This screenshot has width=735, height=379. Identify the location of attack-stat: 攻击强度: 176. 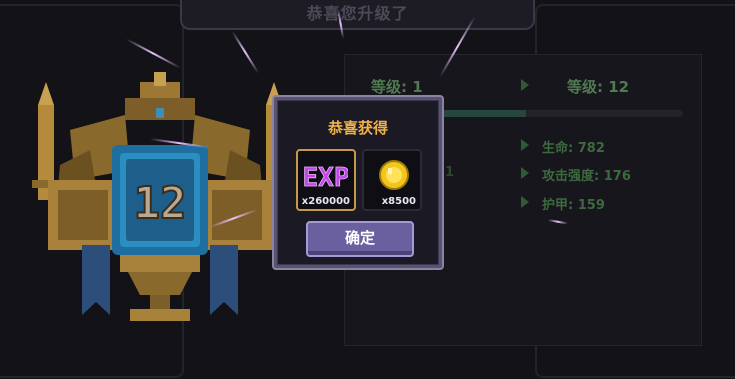
(586, 176).